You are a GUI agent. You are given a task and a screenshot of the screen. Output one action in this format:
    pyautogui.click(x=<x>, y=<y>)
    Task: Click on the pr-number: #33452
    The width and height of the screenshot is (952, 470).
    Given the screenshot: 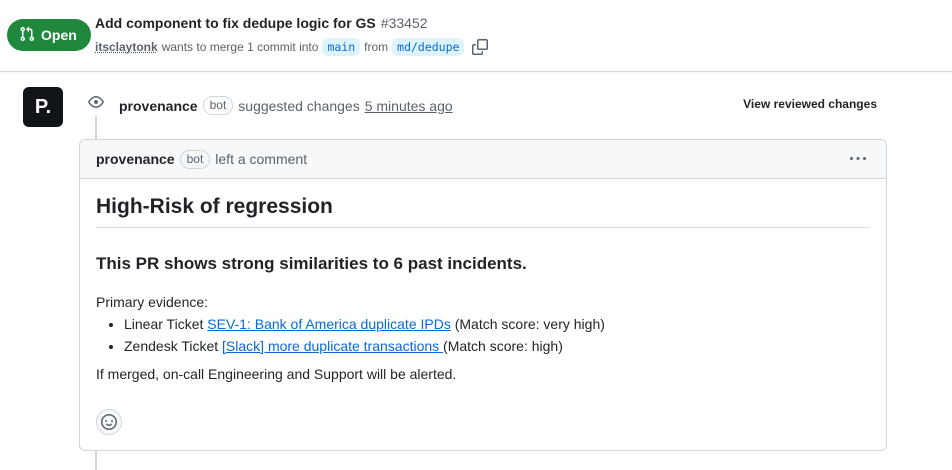 What is the action you would take?
    pyautogui.click(x=404, y=23)
    